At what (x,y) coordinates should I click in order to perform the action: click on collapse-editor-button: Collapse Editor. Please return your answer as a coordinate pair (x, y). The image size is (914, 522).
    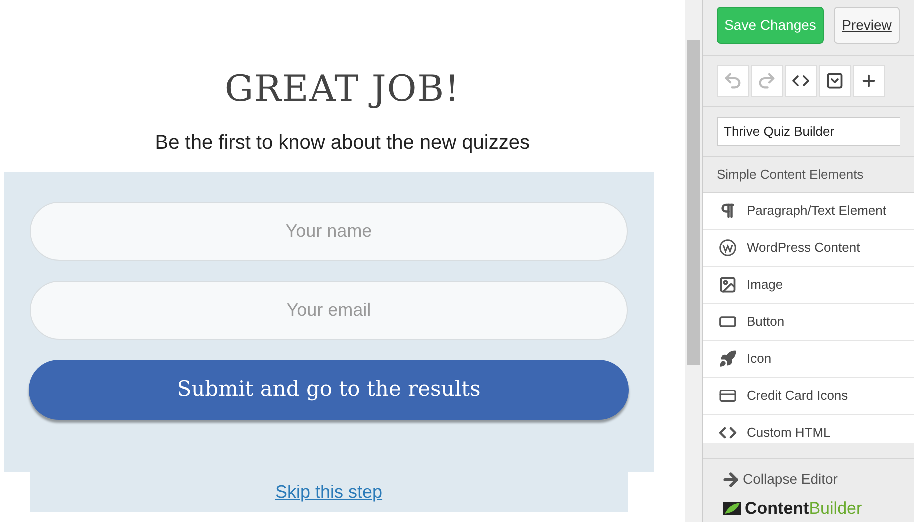
    Looking at the image, I should click on (808, 479).